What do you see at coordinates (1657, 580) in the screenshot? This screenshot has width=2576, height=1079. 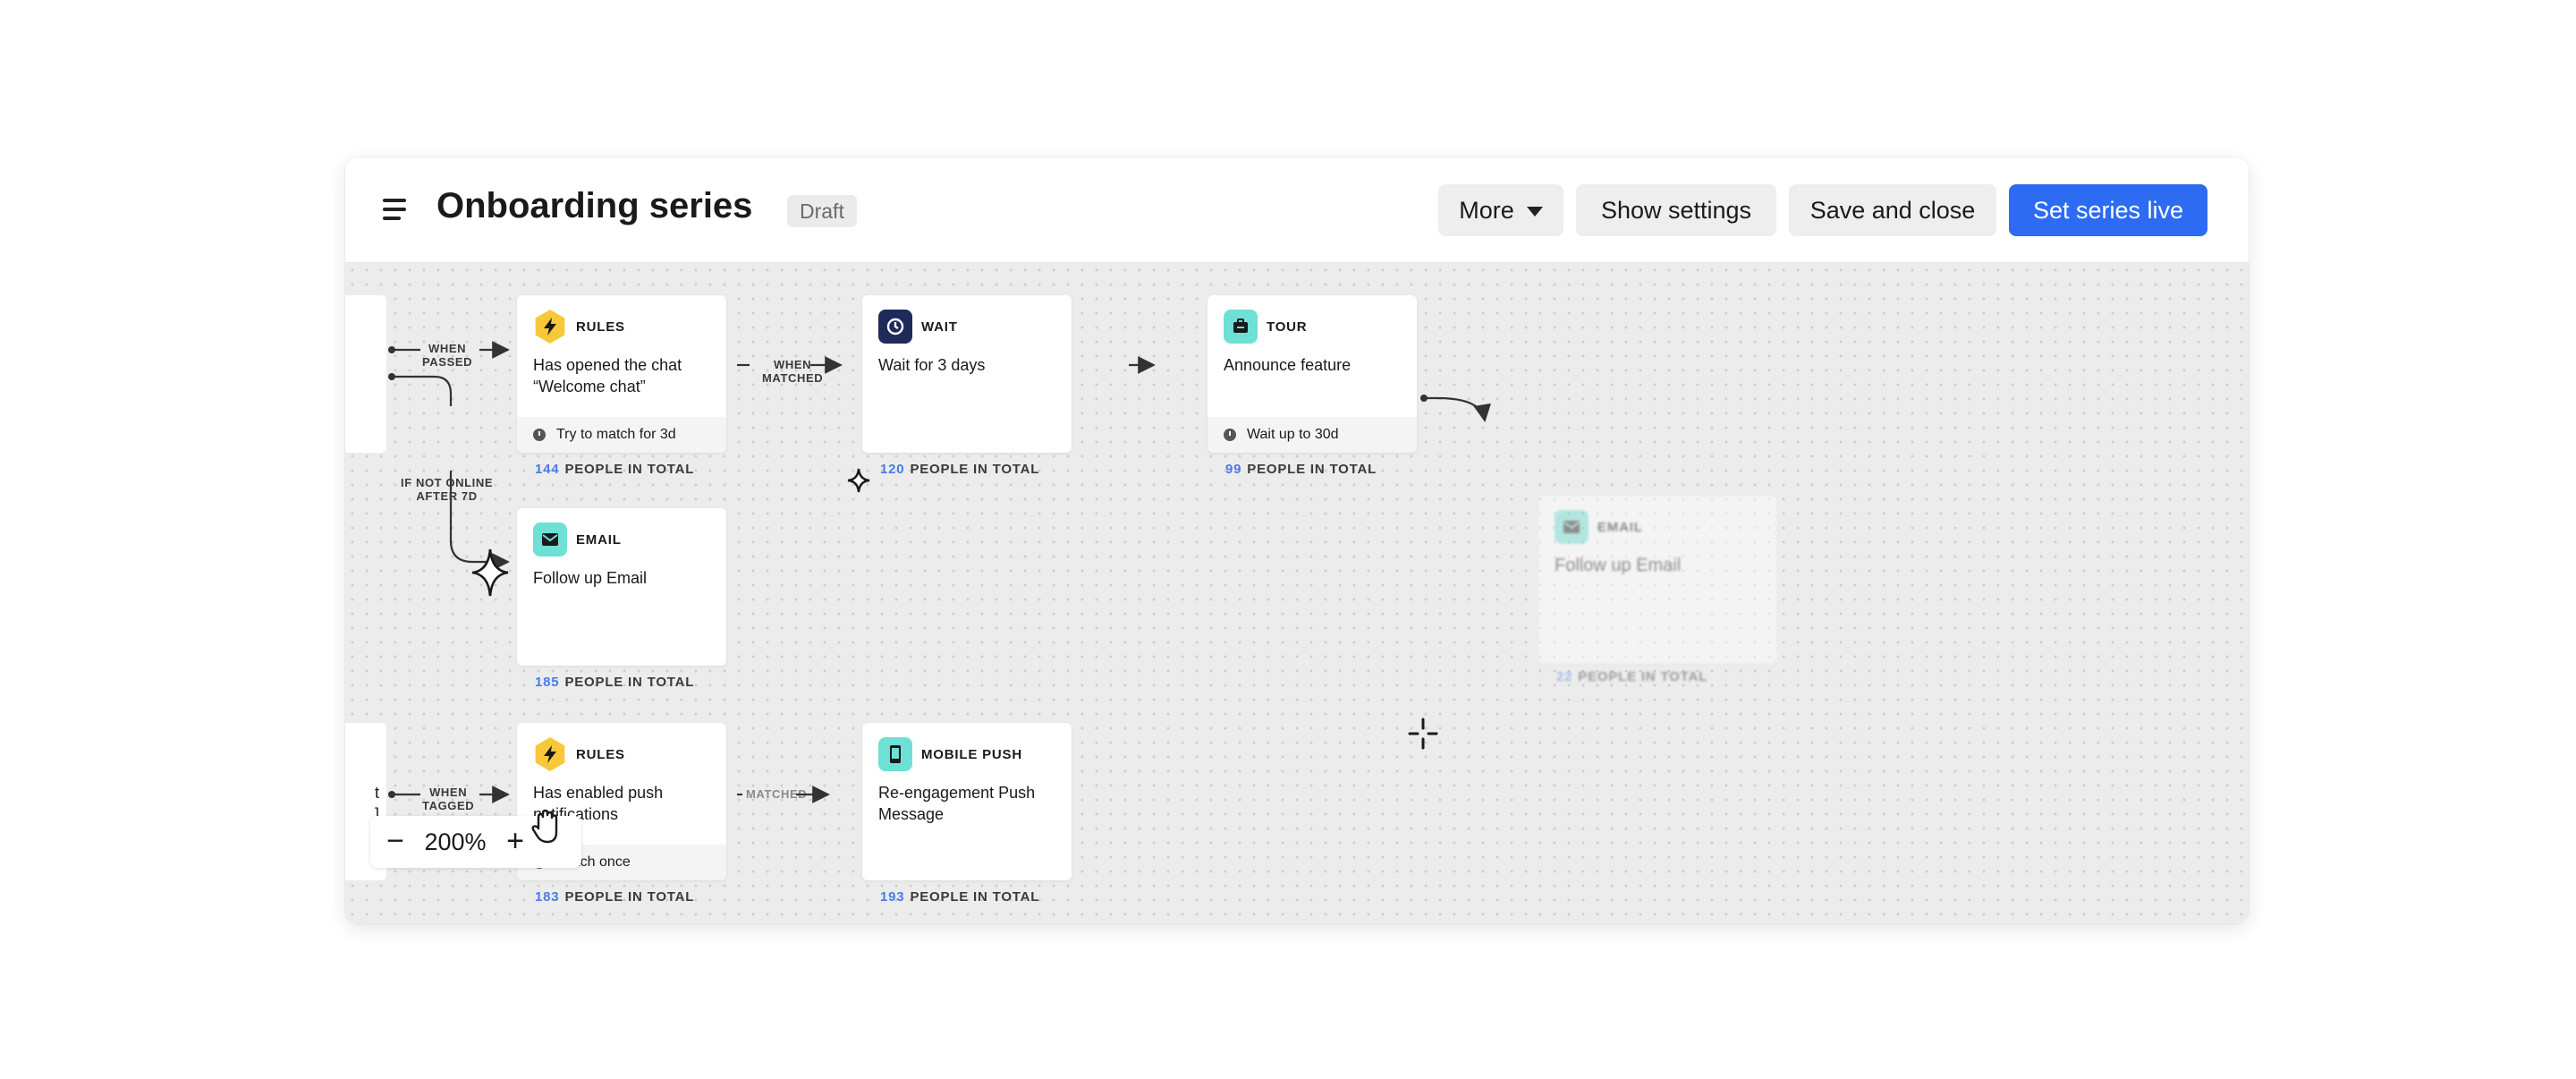 I see `ghost-card: EMAIL Follow up Email` at bounding box center [1657, 580].